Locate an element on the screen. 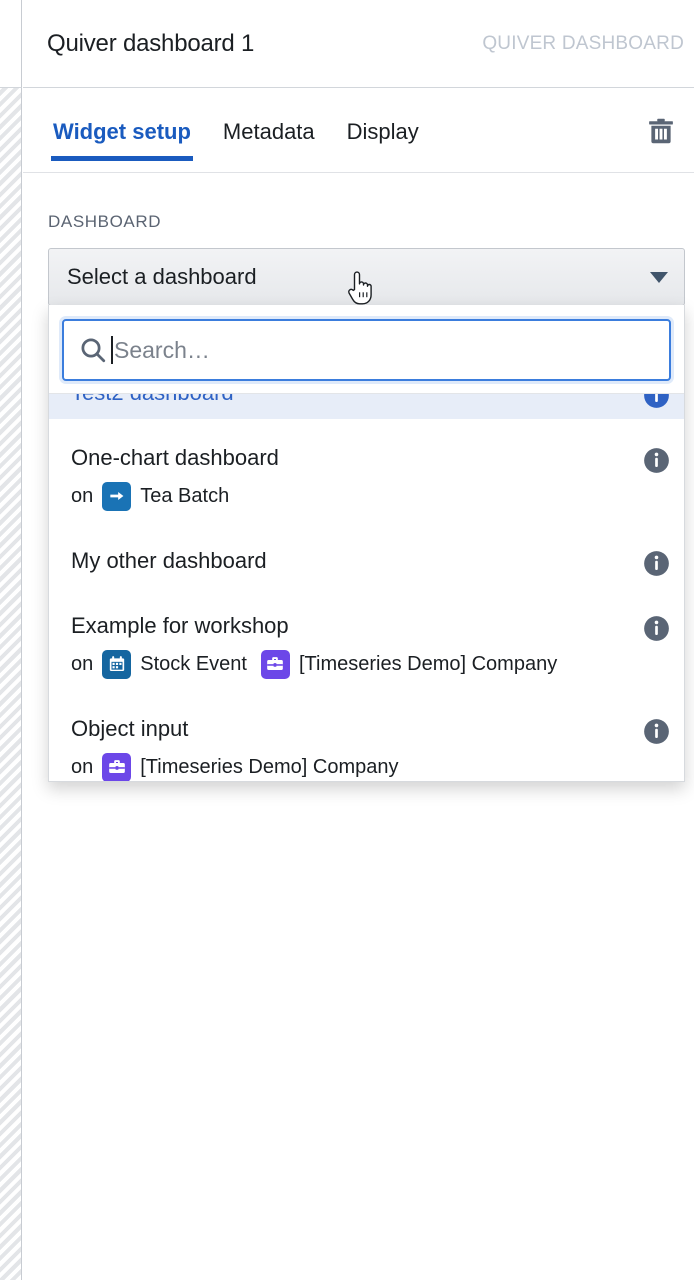 Image resolution: width=694 pixels, height=1280 pixels. tab-widget-setup: Widget setup is located at coordinates (122, 131).